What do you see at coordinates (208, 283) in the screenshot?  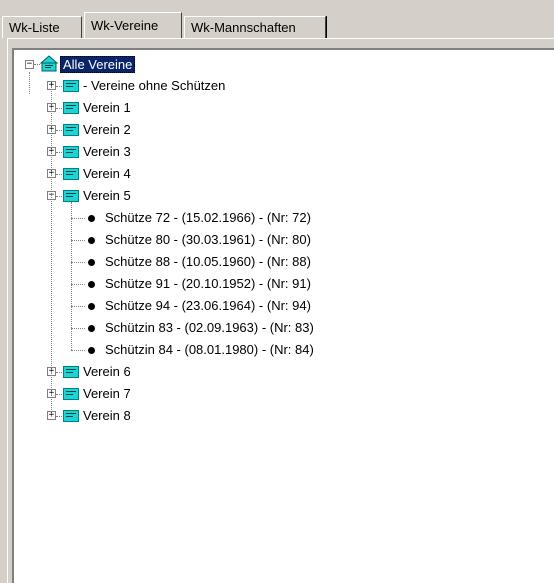 I see `member-label: Schütze 91 - (20.10.1952) - (Nr: 91)` at bounding box center [208, 283].